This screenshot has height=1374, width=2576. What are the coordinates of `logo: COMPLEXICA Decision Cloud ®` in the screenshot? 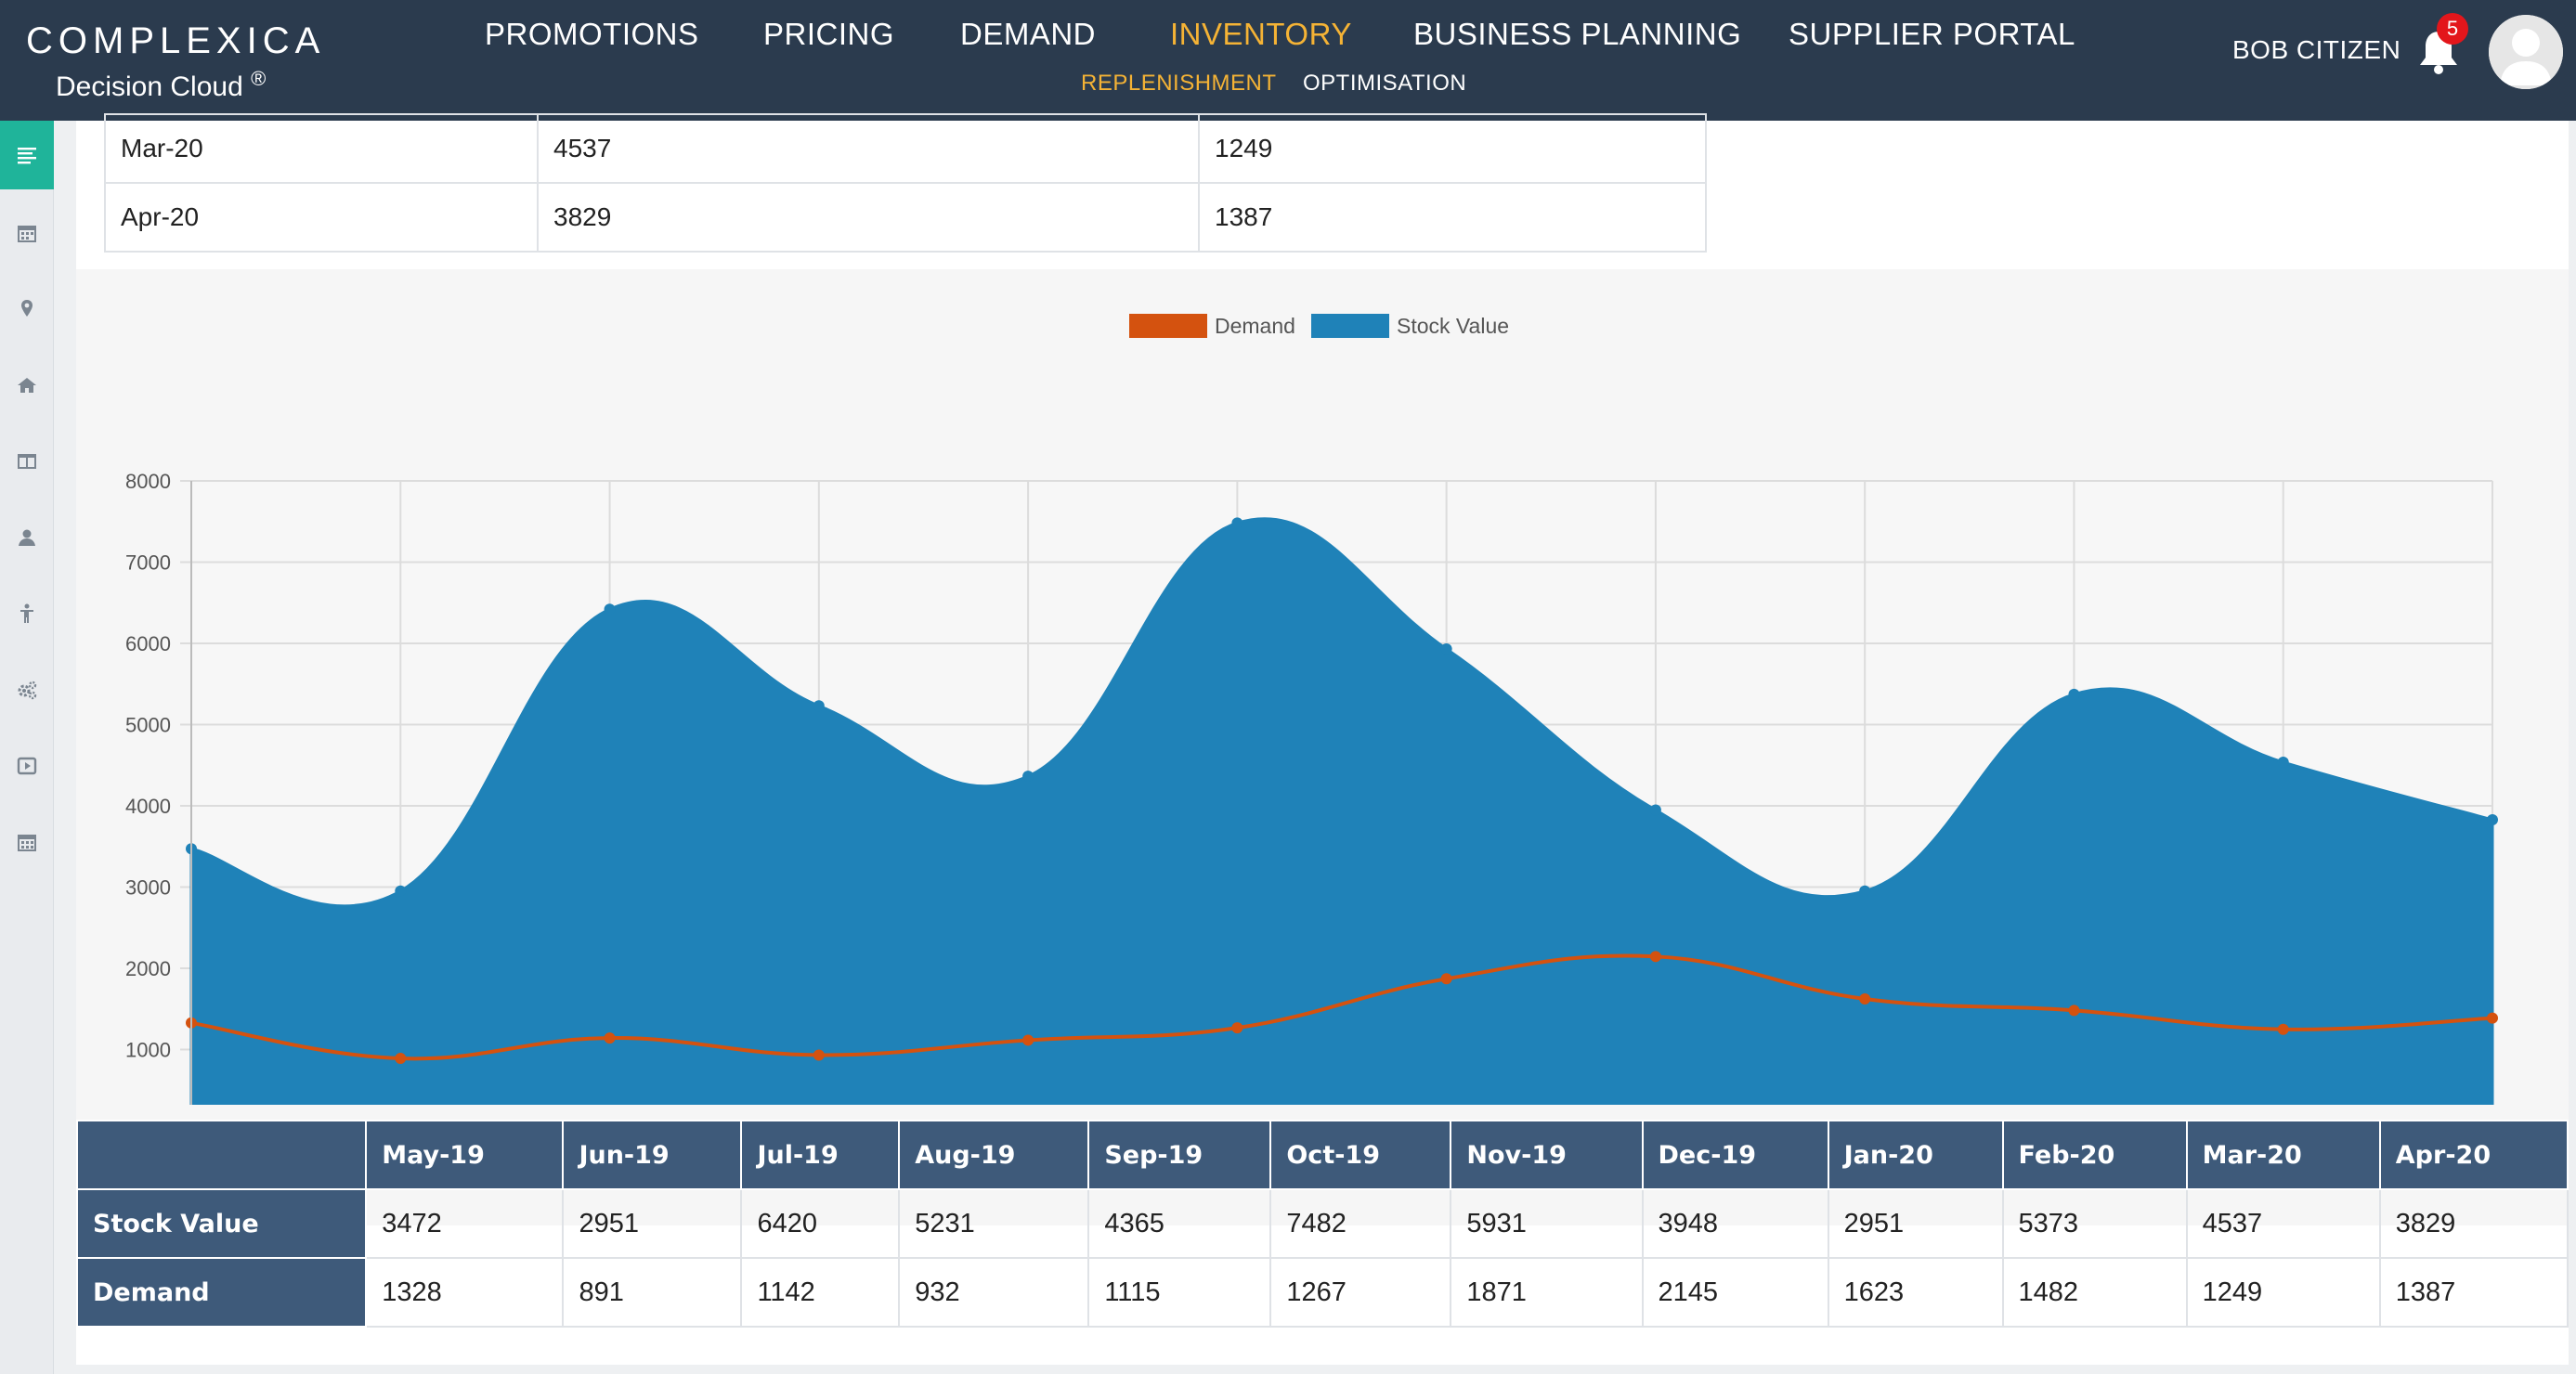 It's located at (172, 63).